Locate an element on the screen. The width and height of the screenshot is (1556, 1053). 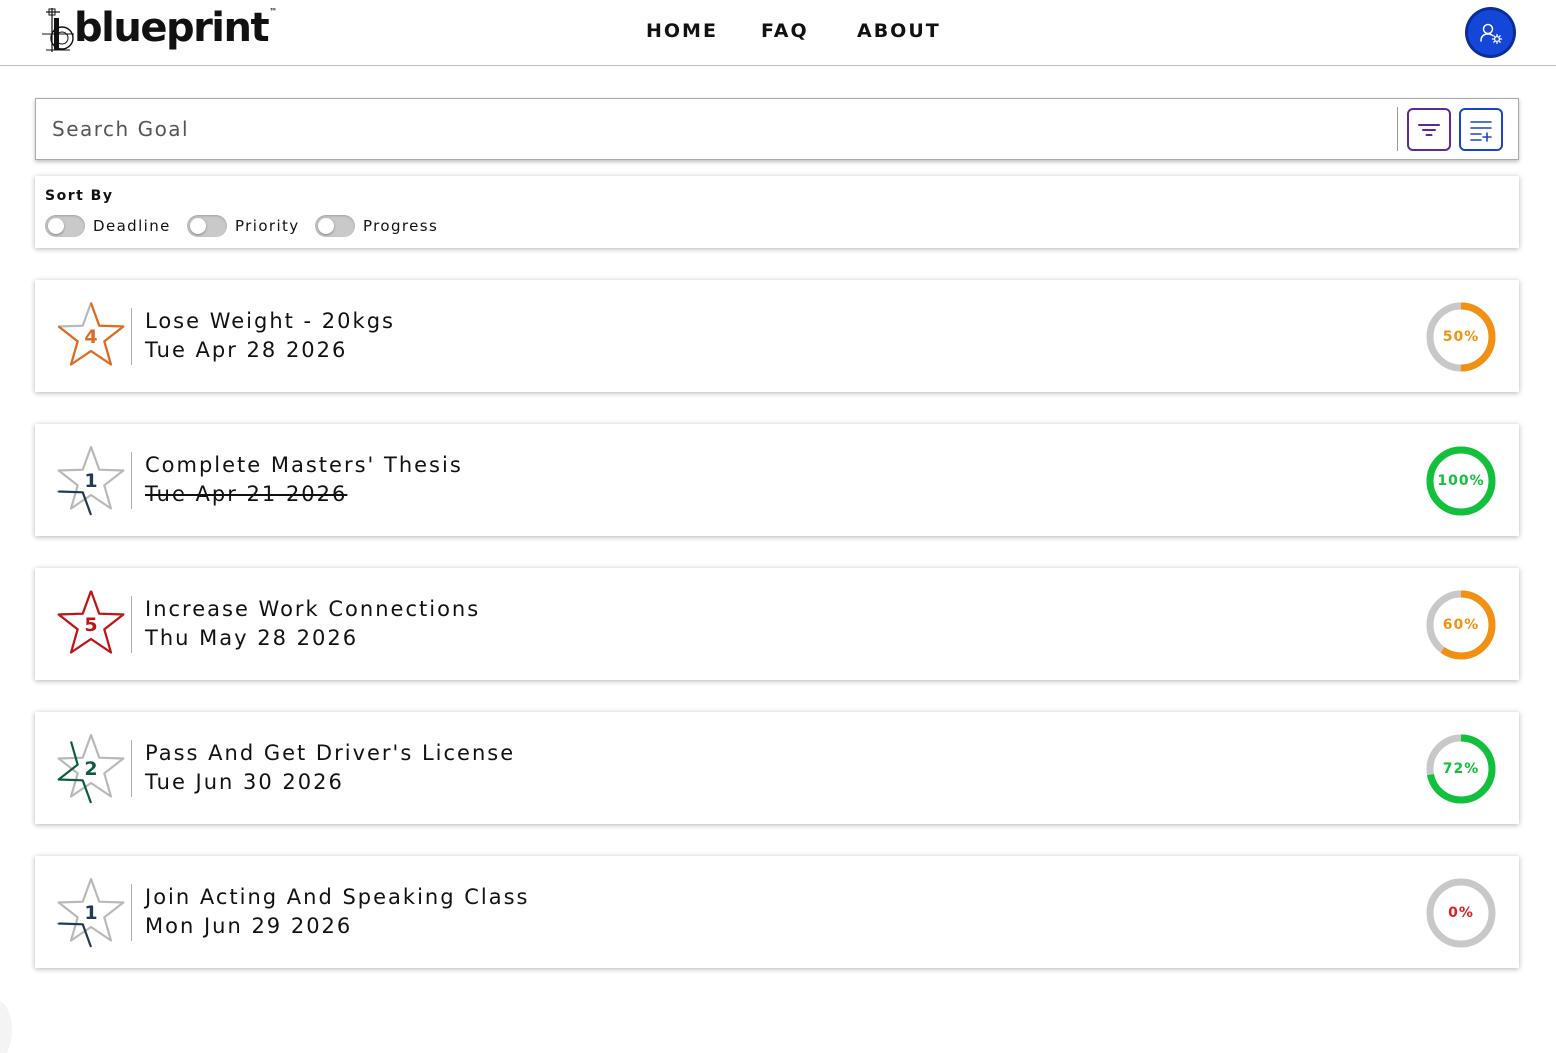
sort-progress-label: Progress is located at coordinates (401, 226).